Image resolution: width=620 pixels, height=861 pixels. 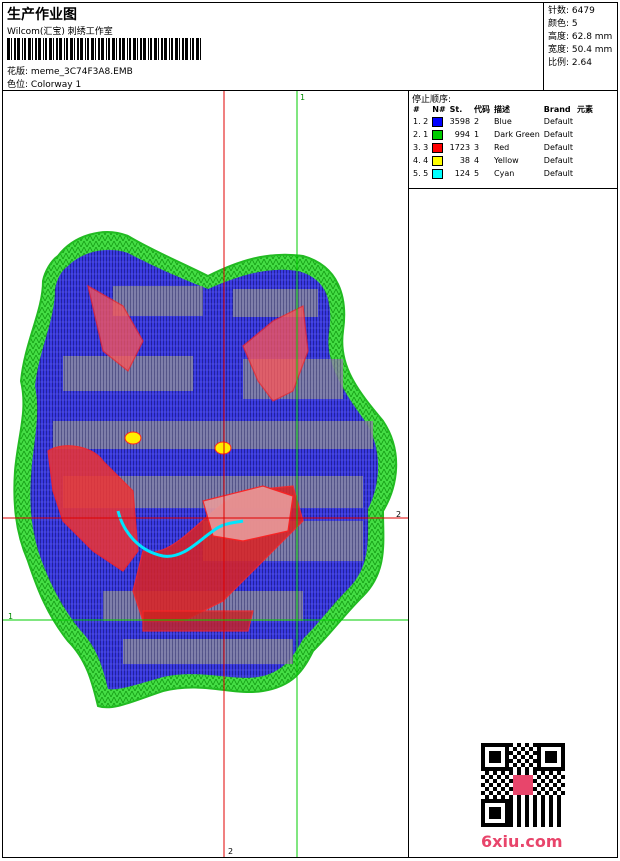 What do you see at coordinates (506, 160) in the screenshot?
I see `row-description: Yellow` at bounding box center [506, 160].